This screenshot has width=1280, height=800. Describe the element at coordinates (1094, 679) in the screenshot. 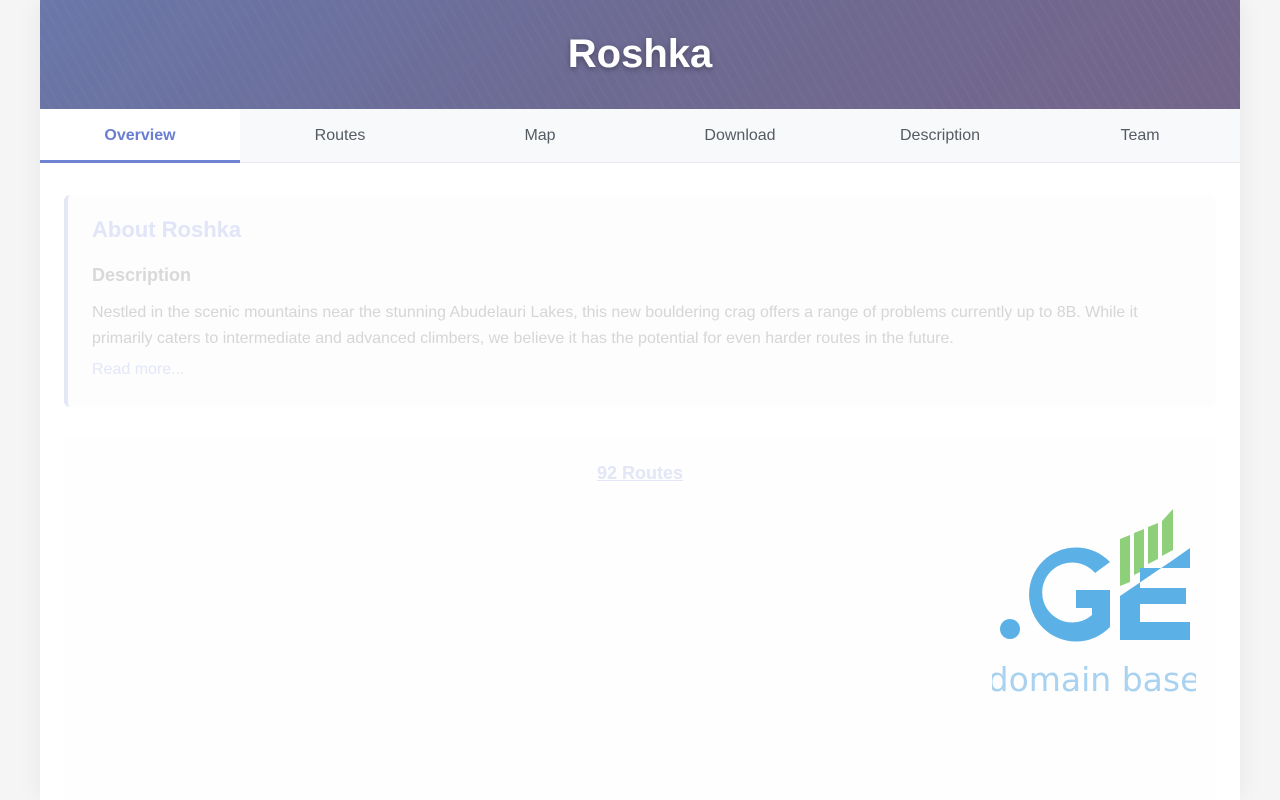

I see `logo-tagline: domain base` at that location.